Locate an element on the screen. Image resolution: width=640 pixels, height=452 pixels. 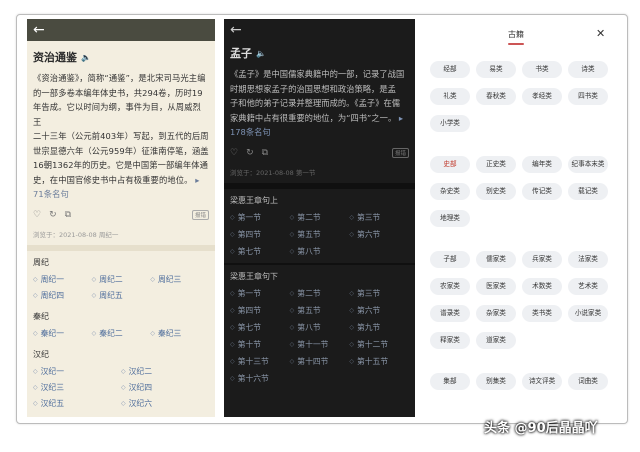
category-pill: 集部 is located at coordinates (450, 381).